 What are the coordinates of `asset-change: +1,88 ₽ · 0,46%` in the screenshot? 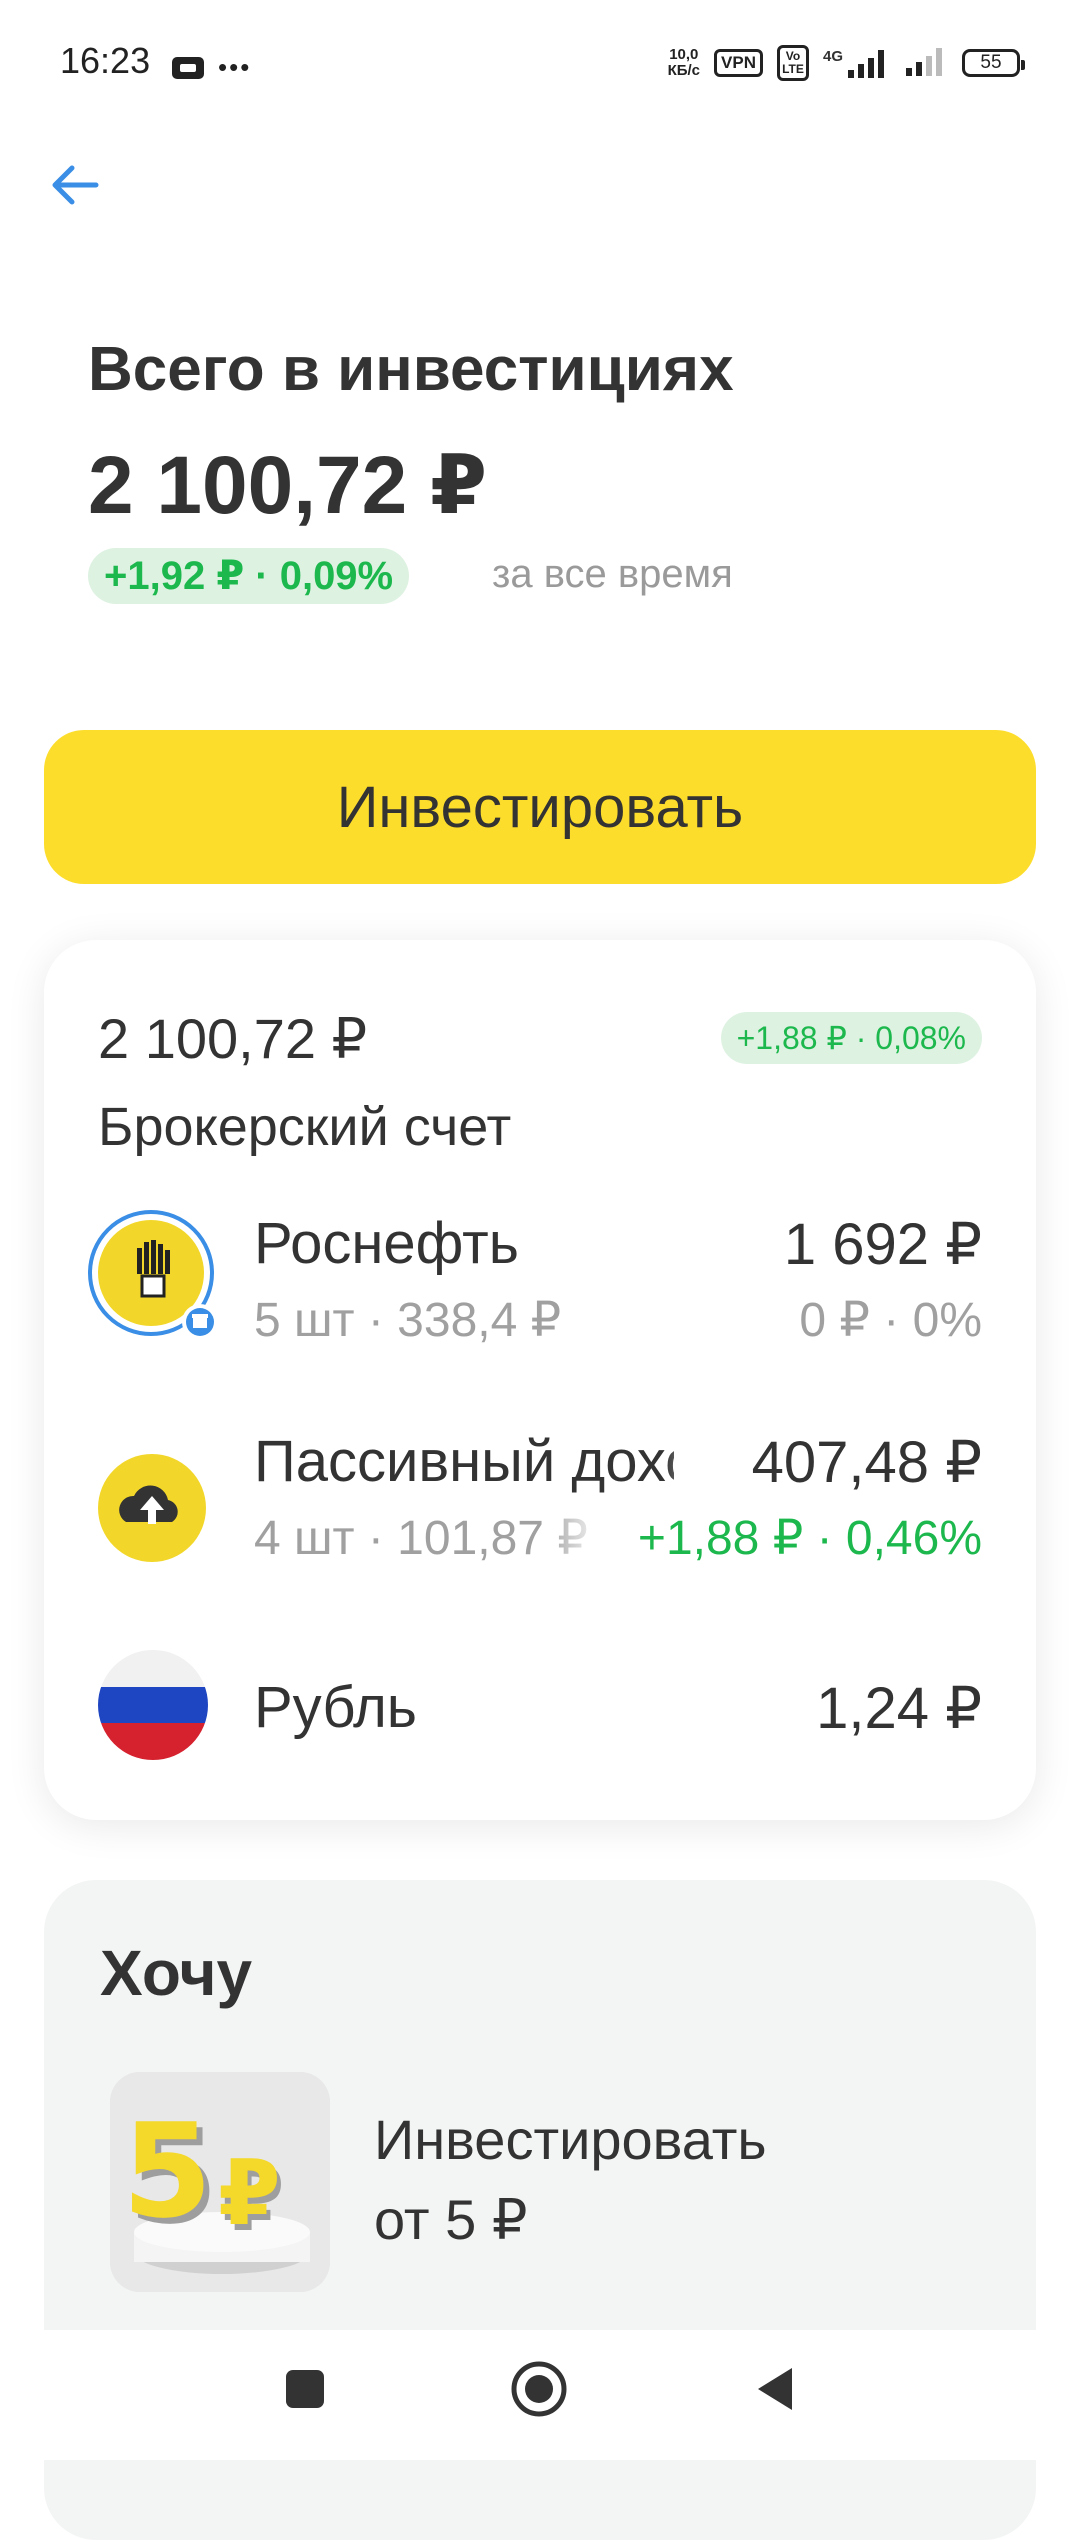 It's located at (805, 1538).